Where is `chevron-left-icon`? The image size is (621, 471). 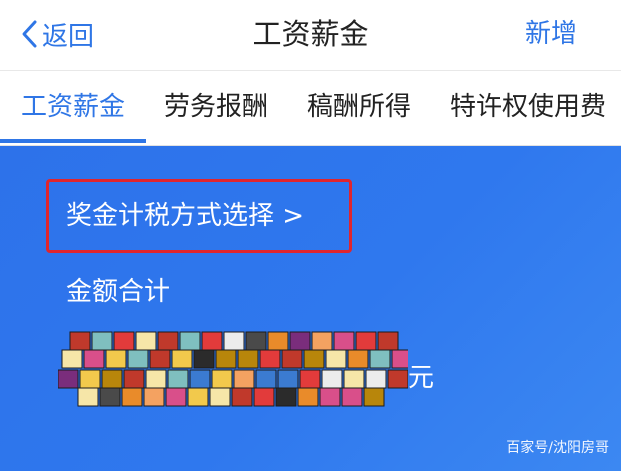
chevron-left-icon is located at coordinates (31, 34).